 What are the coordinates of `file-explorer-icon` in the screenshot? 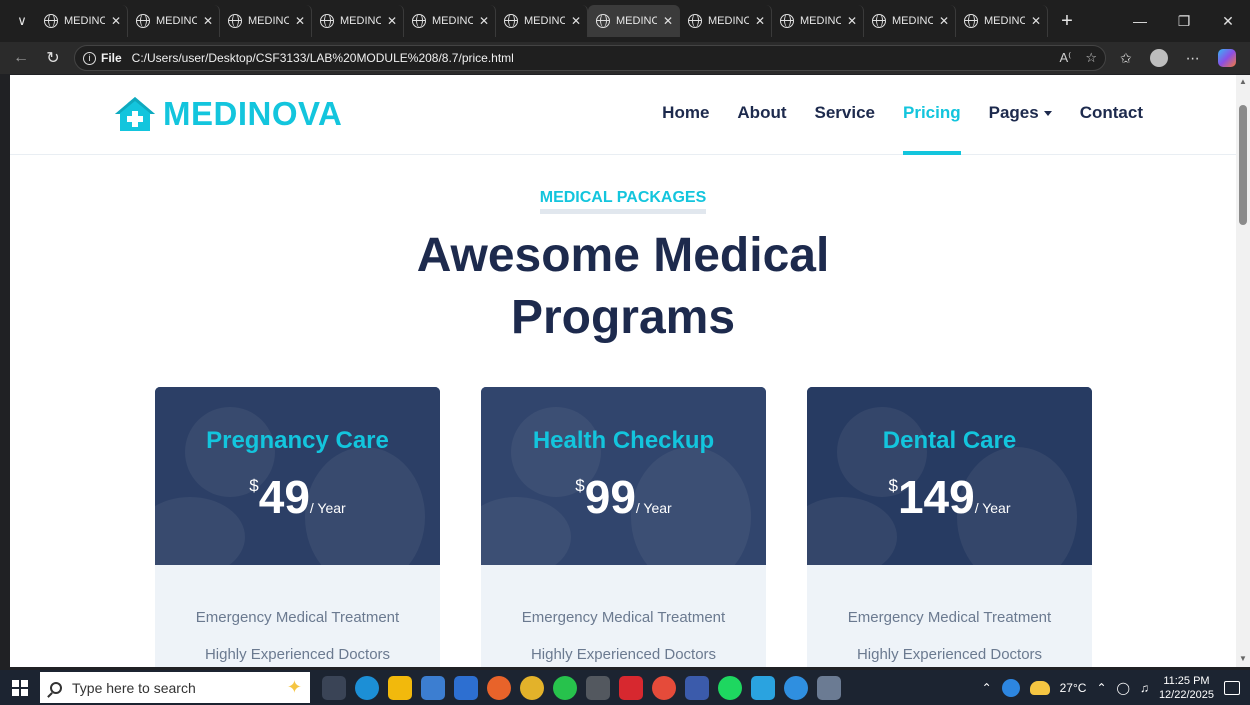 It's located at (400, 687).